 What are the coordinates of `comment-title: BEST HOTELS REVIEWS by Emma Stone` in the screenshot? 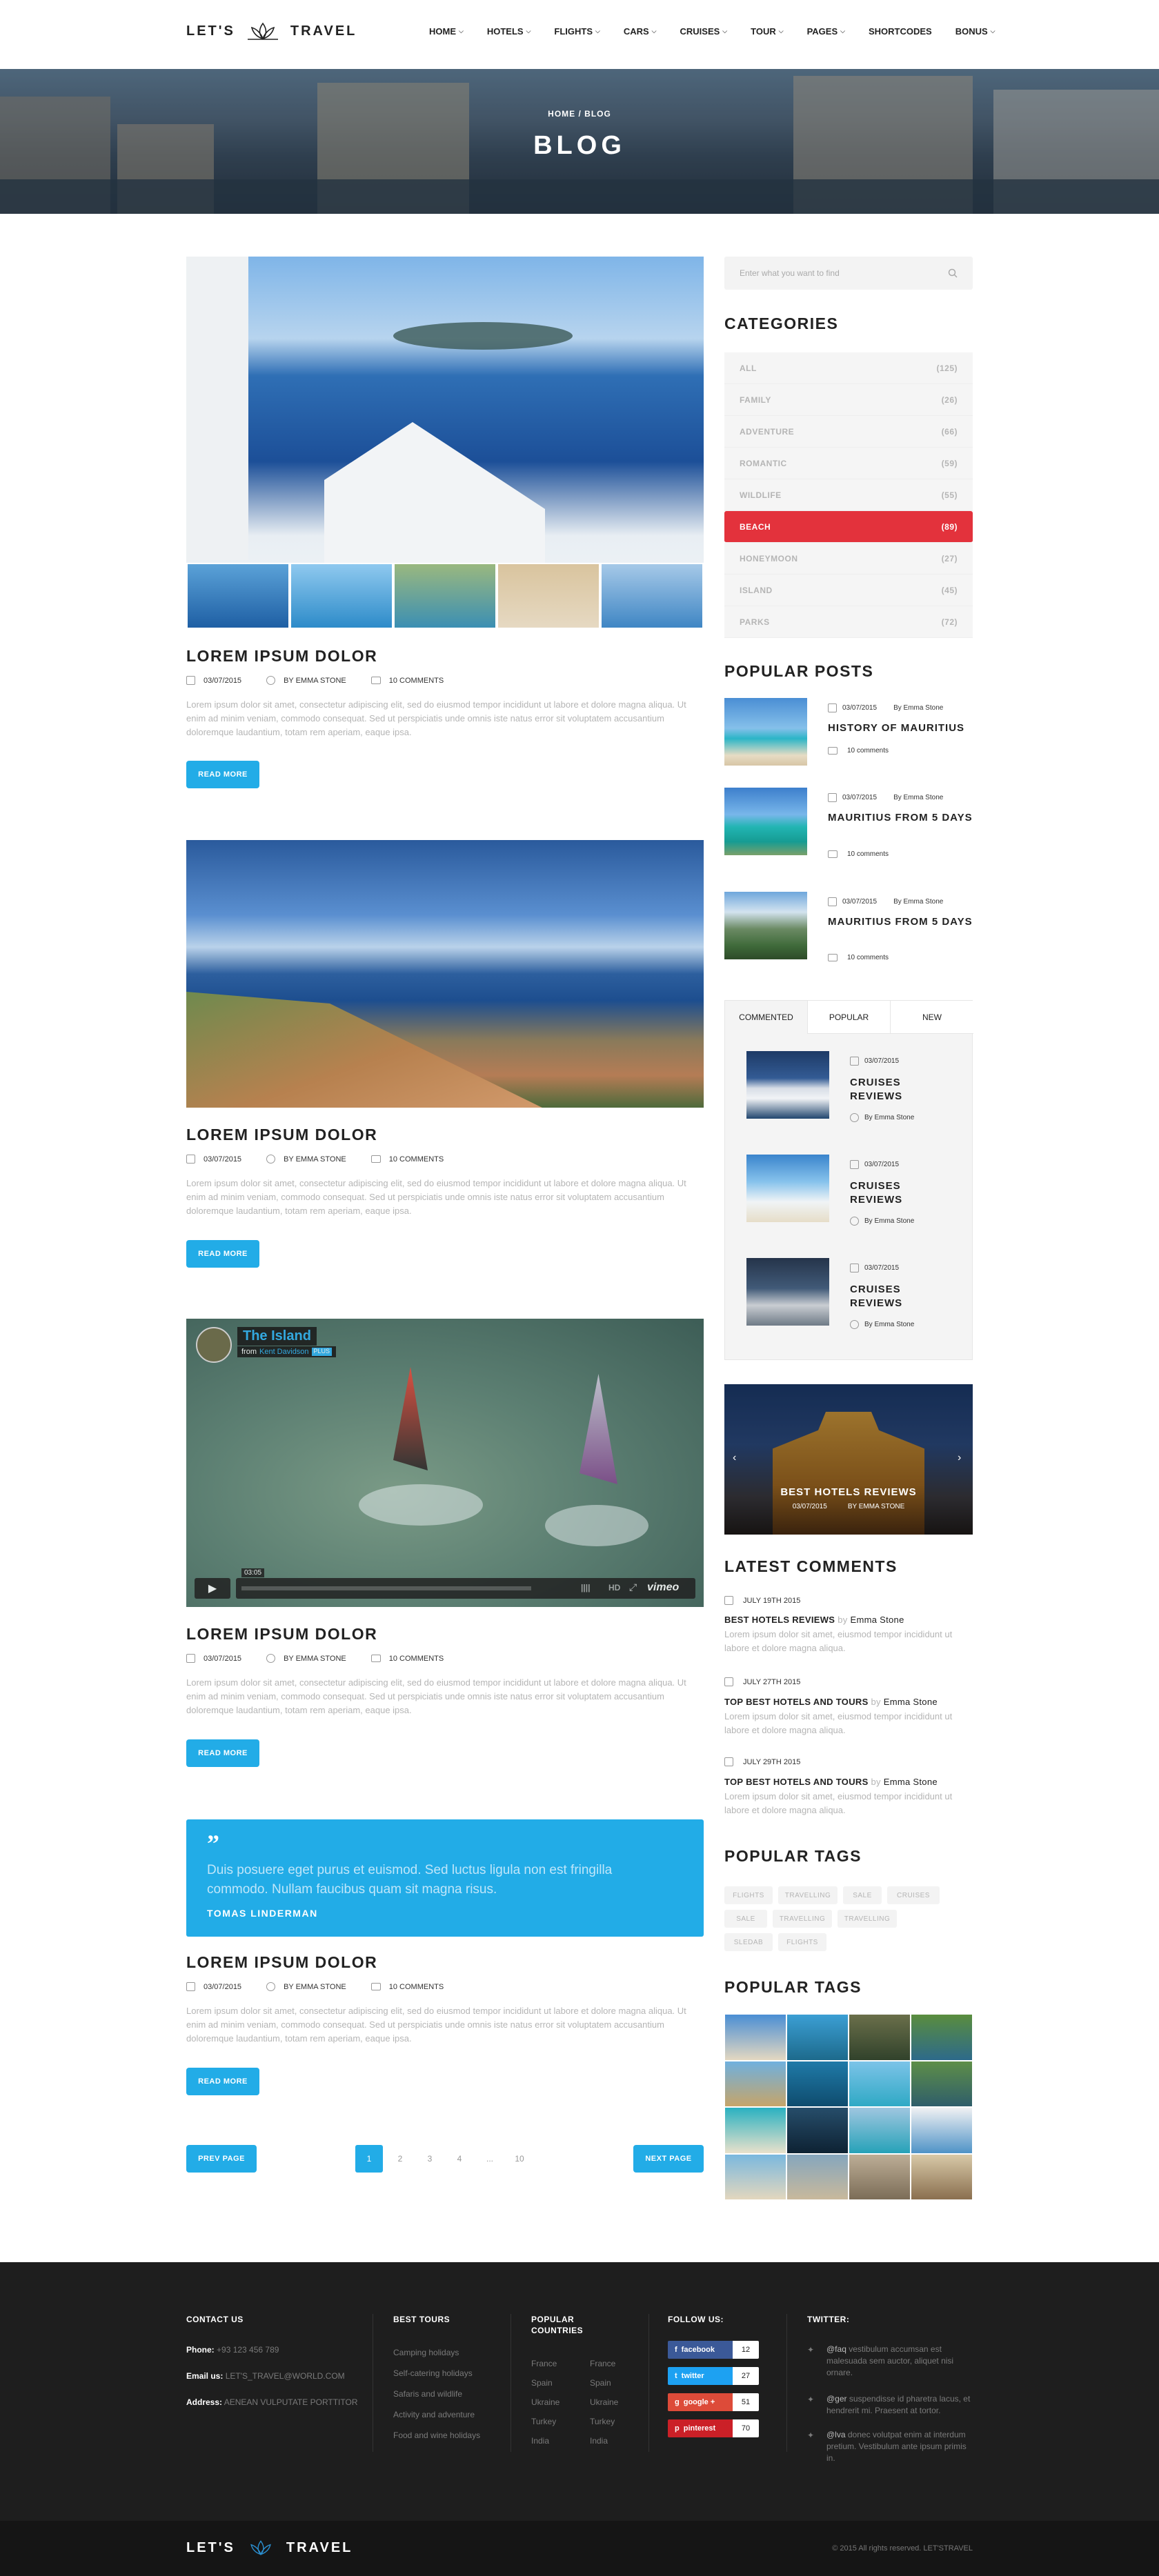 It's located at (814, 1620).